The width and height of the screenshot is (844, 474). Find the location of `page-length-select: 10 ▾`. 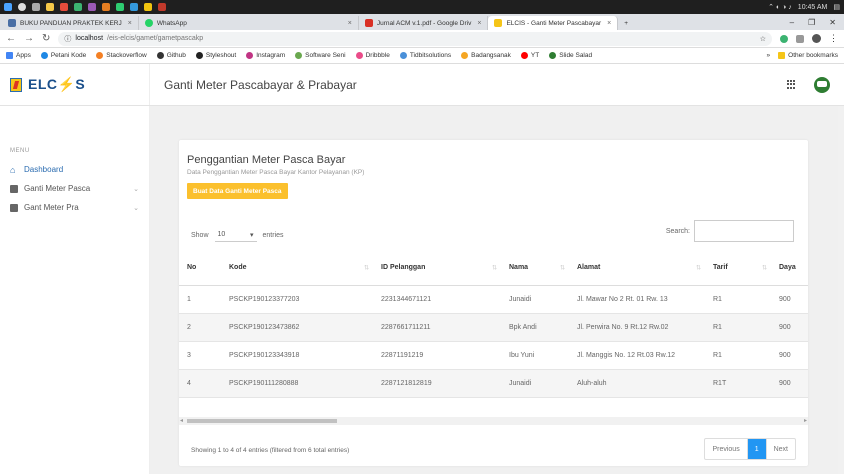

page-length-select: 10 ▾ is located at coordinates (235, 235).